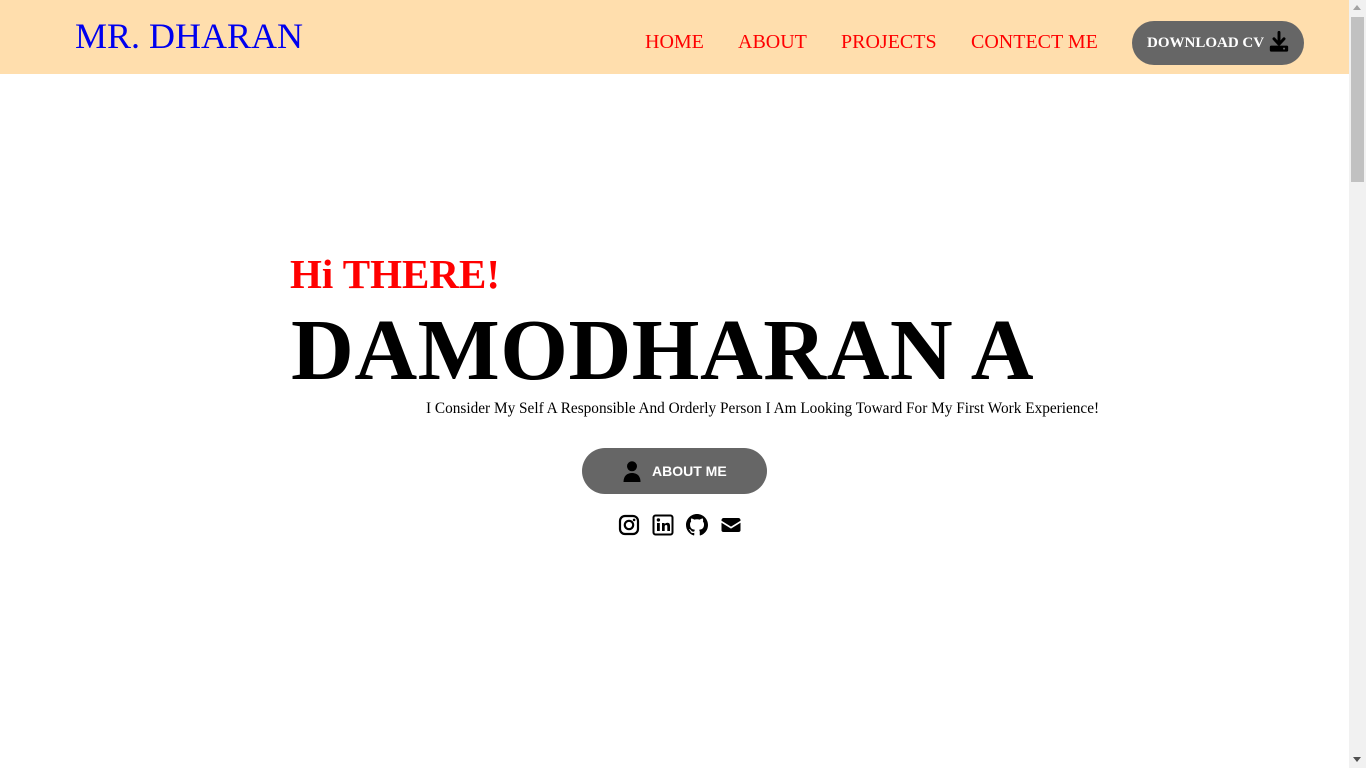 The image size is (1366, 768). I want to click on instagram-icon, so click(629, 525).